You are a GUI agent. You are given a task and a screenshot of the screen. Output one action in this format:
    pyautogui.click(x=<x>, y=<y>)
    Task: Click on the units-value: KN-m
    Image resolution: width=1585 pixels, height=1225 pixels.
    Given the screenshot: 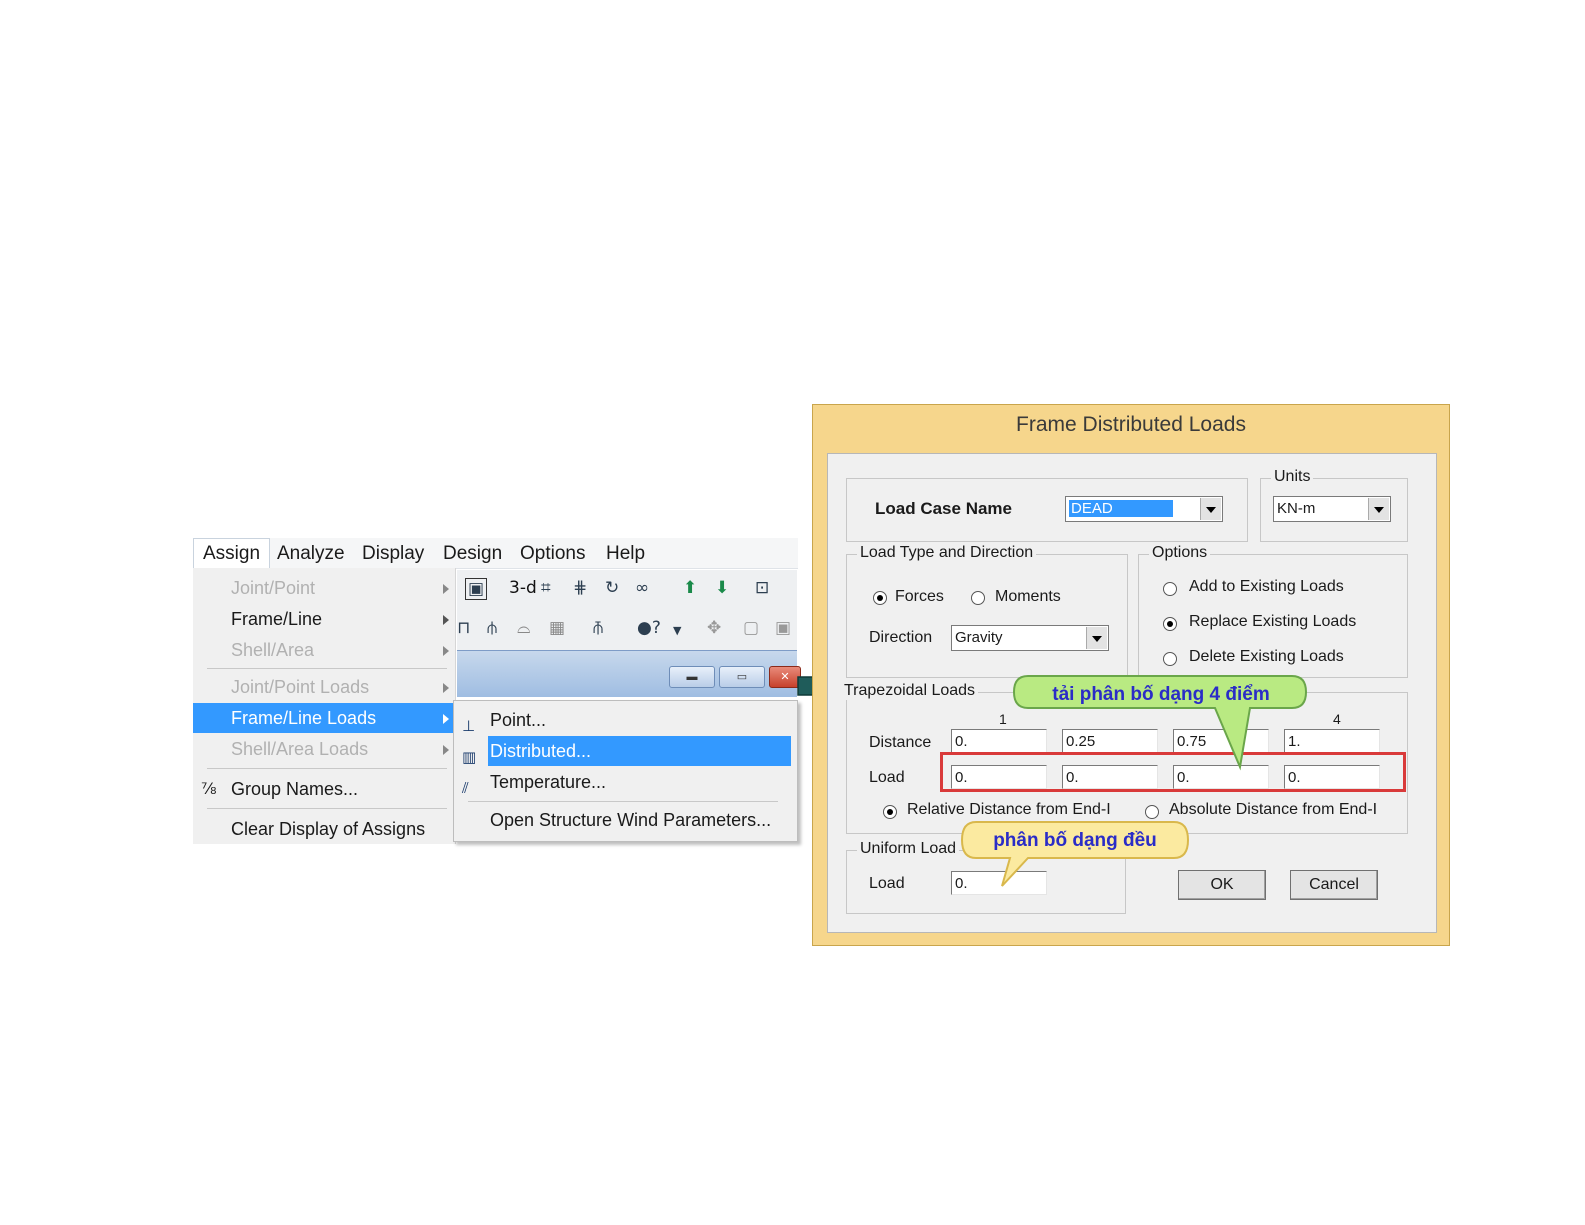 What is the action you would take?
    pyautogui.click(x=1296, y=508)
    